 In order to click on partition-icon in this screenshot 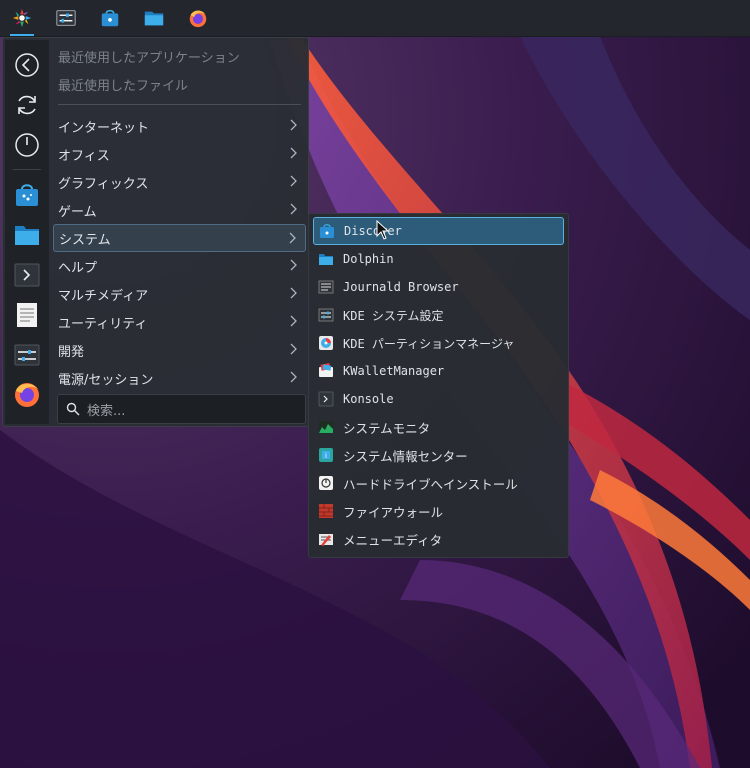, I will do `click(326, 343)`.